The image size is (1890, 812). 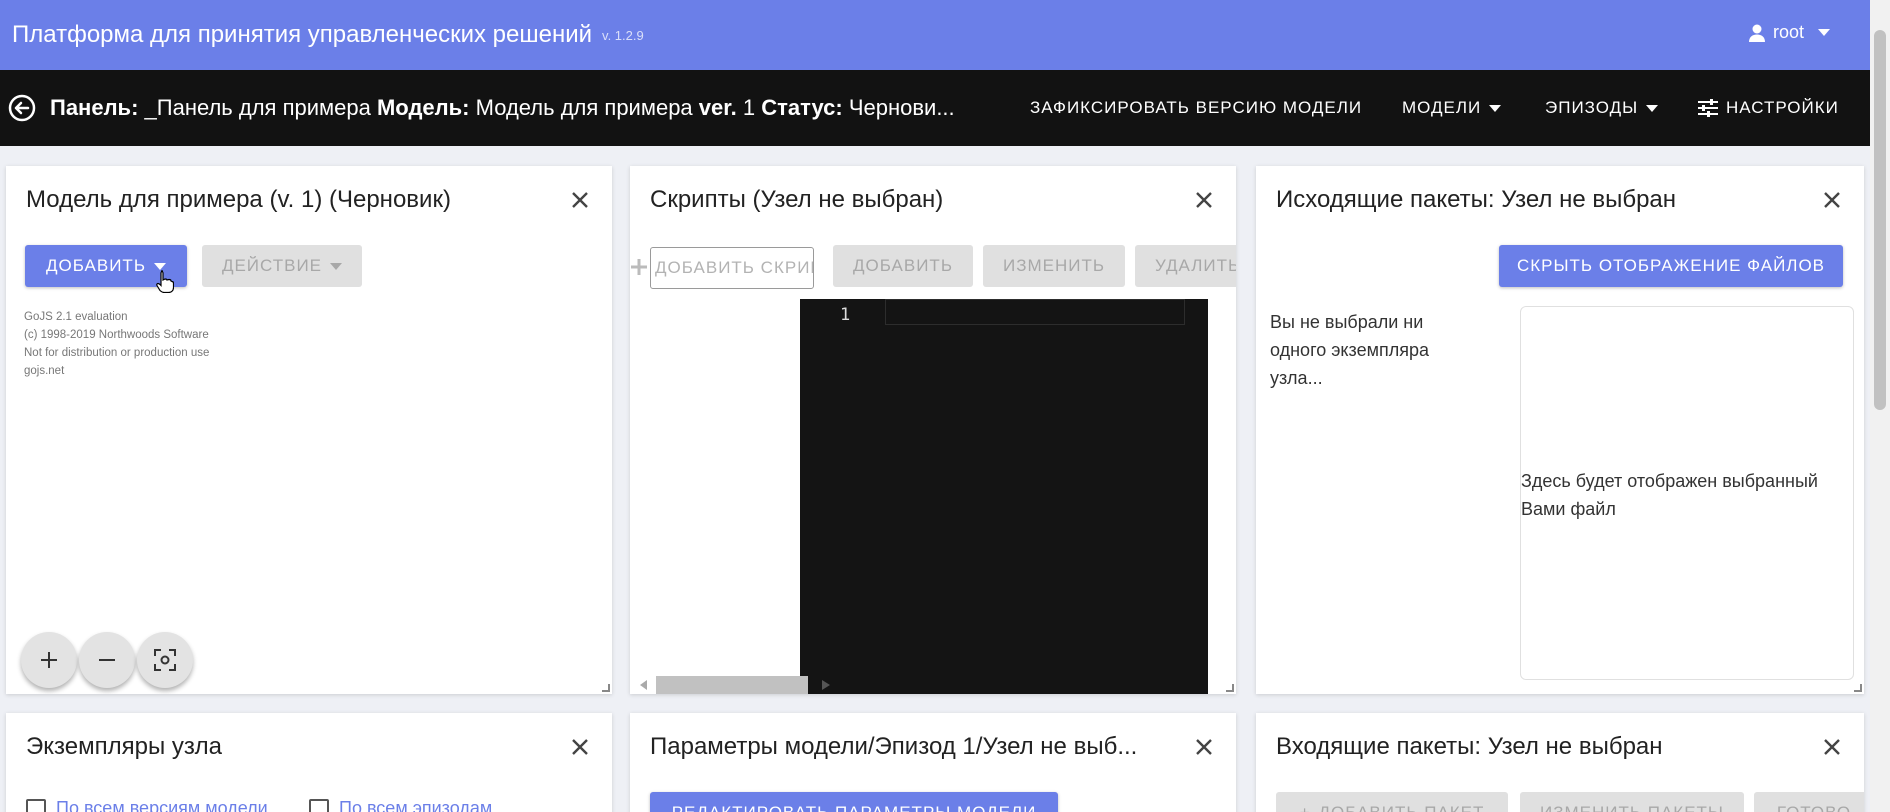 I want to click on add-package-label: ДОБАВИТЬ ПАКЕТ, so click(x=1402, y=807).